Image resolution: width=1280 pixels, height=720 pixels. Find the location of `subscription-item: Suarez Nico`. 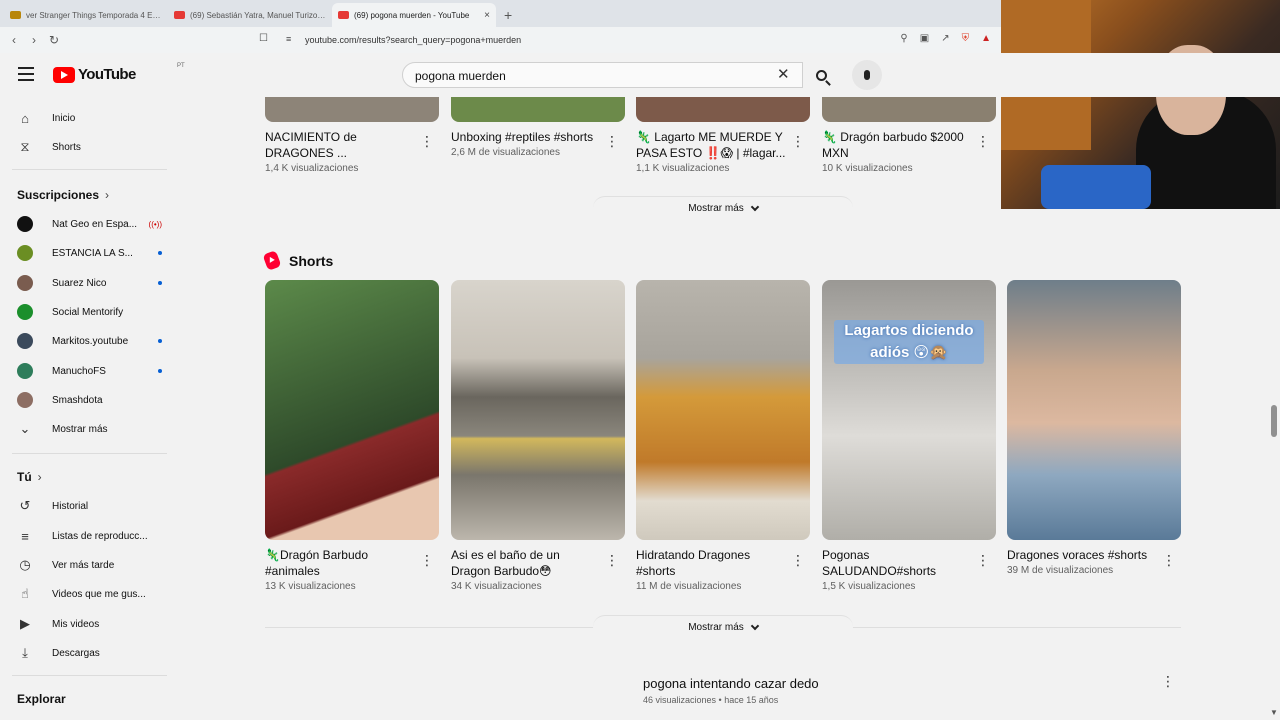

subscription-item: Suarez Nico is located at coordinates (89, 283).